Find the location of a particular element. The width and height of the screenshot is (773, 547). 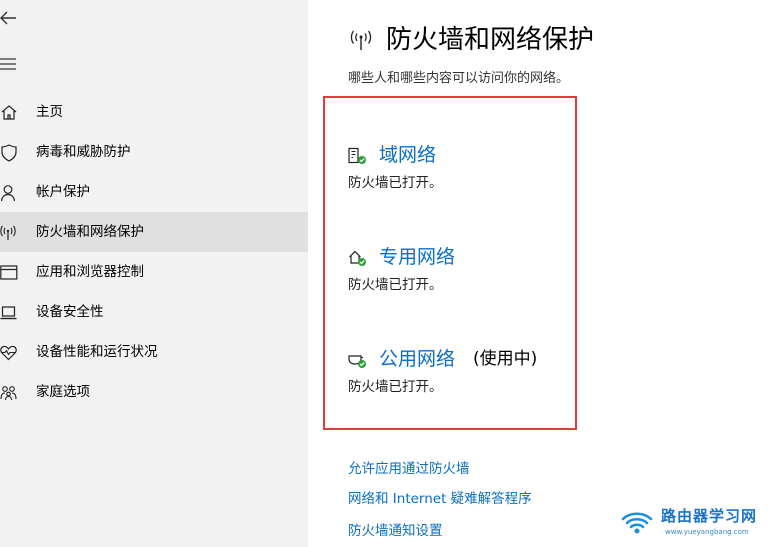

page-title: 防火墙和网络保护 is located at coordinates (490, 40).